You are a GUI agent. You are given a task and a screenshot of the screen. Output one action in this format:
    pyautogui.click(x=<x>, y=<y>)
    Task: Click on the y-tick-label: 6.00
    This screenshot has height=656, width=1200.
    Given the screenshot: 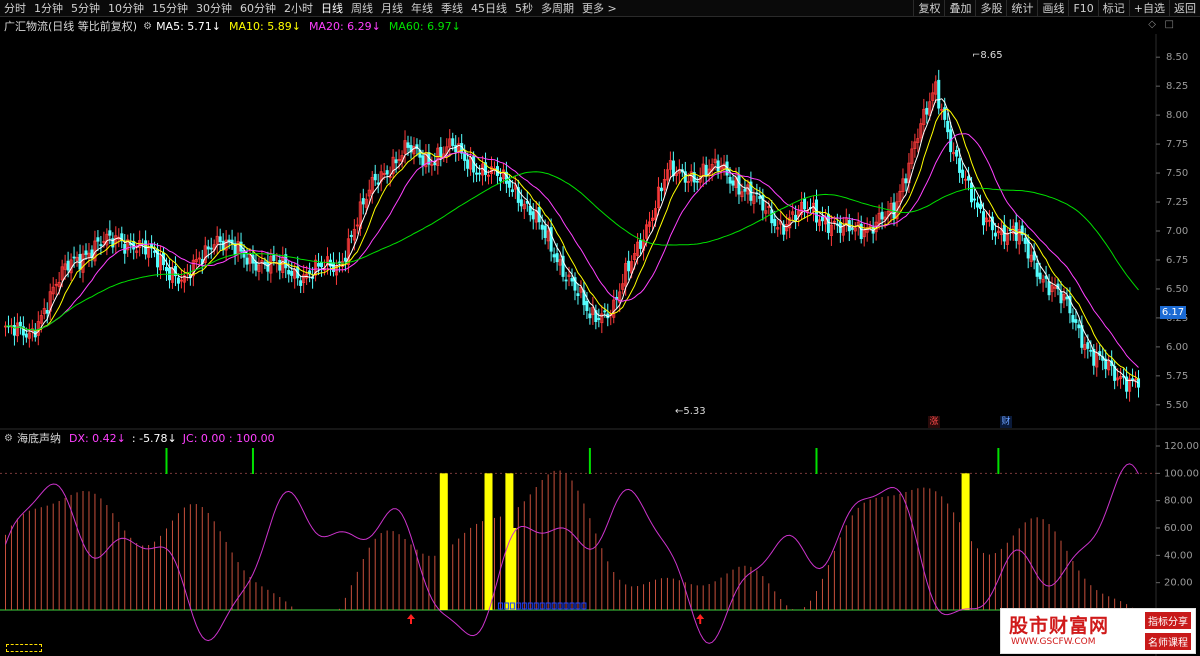 What is the action you would take?
    pyautogui.click(x=1177, y=347)
    